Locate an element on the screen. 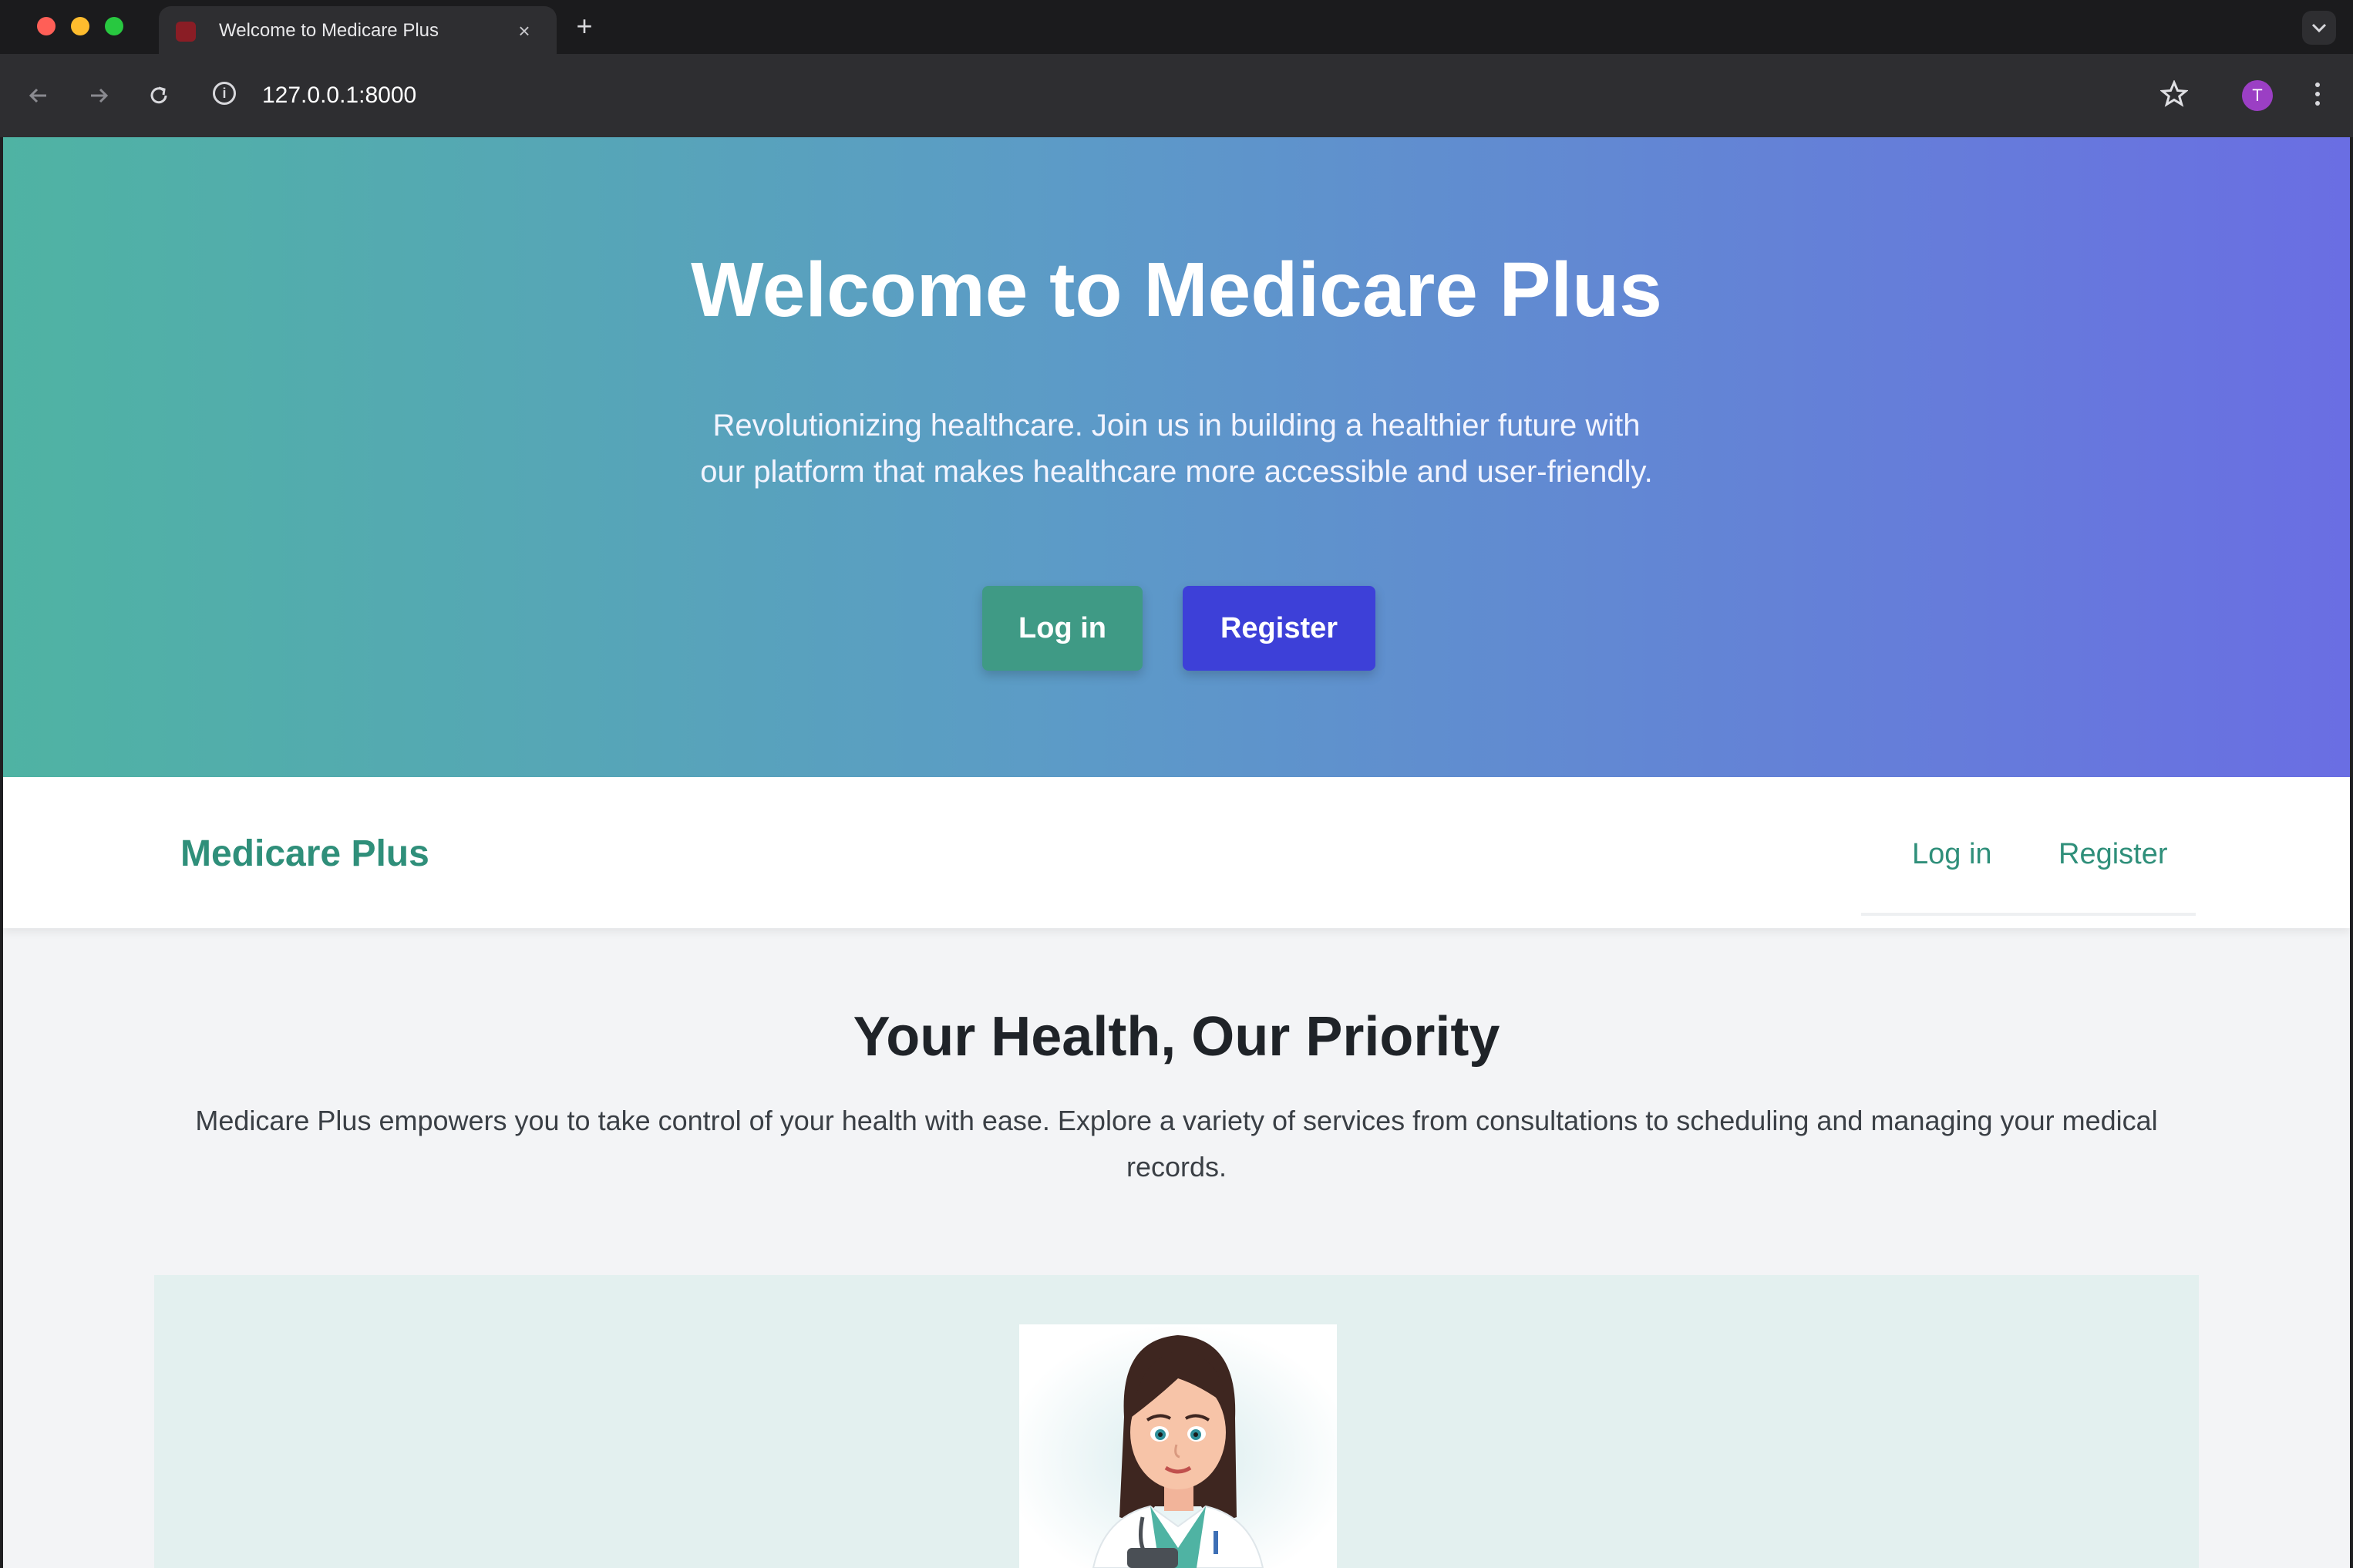 Image resolution: width=2353 pixels, height=1568 pixels. brand-logo: Medicare Plus is located at coordinates (304, 854).